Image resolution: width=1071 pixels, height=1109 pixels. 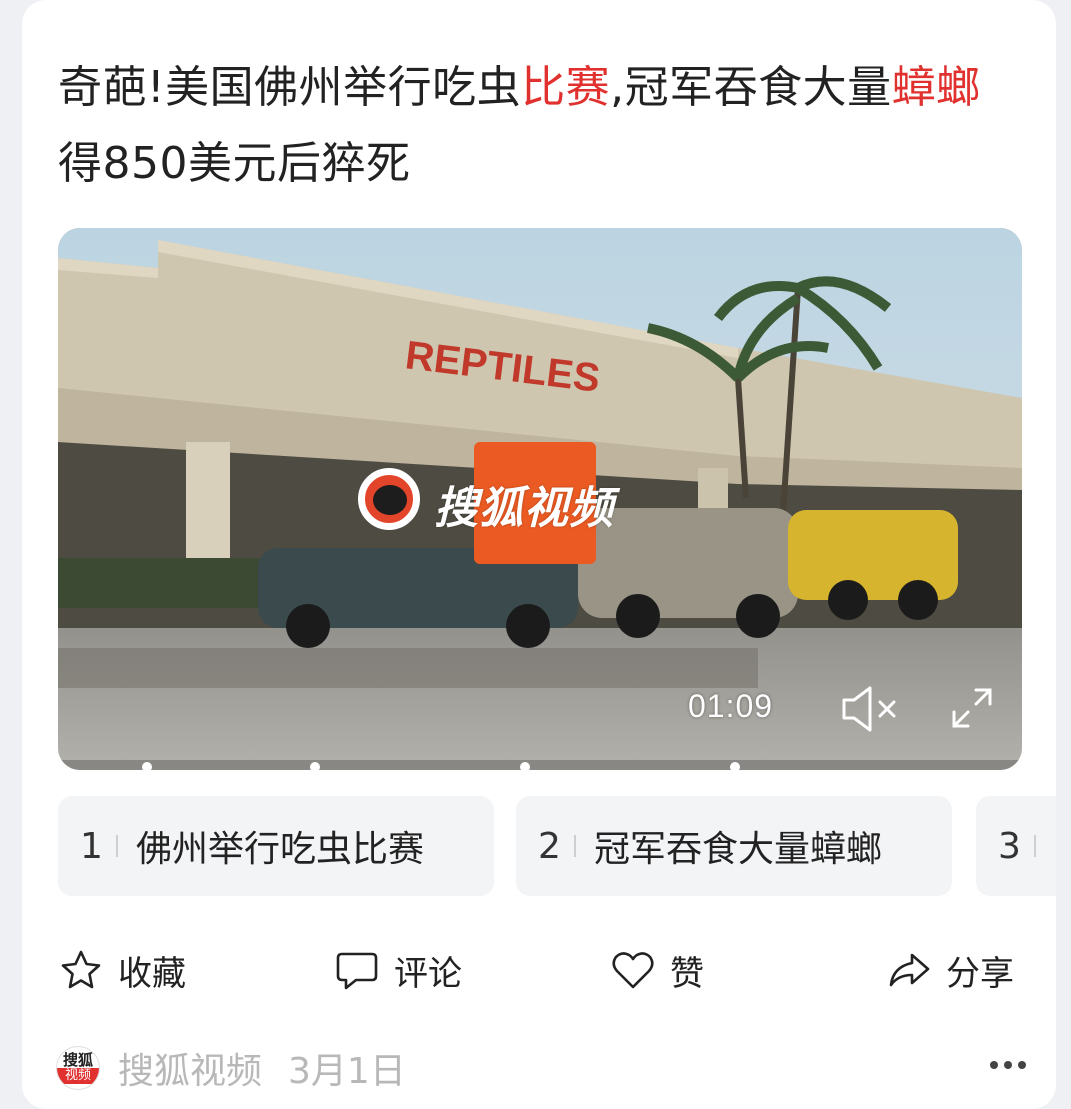 I want to click on like-button: 赞, so click(x=657, y=970).